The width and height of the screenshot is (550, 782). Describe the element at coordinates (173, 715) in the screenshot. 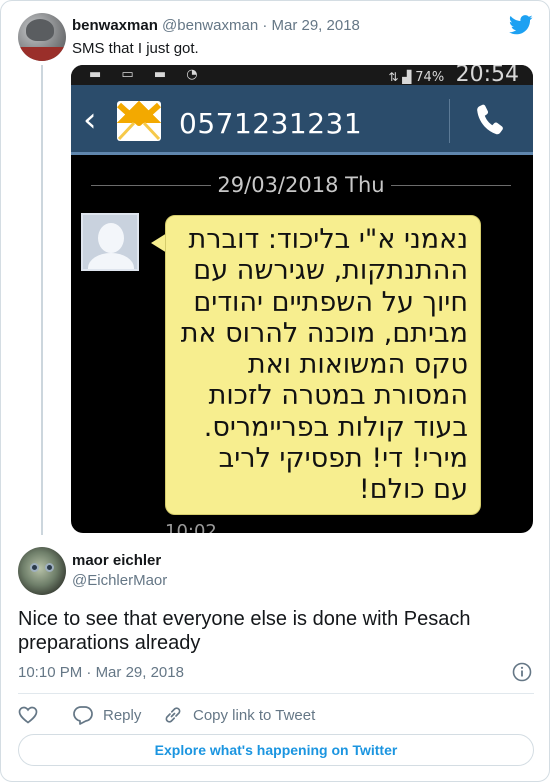

I see `link-icon` at that location.